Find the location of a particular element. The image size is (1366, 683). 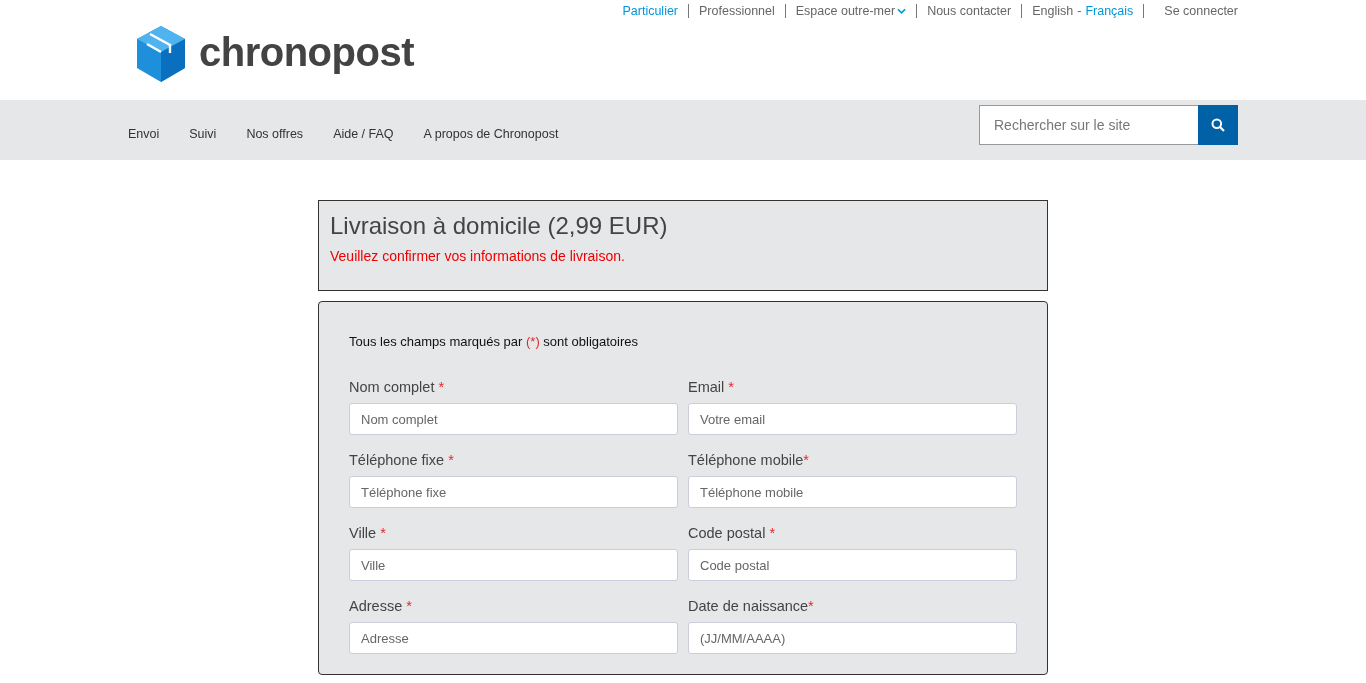

chevron-down-icon is located at coordinates (902, 11).